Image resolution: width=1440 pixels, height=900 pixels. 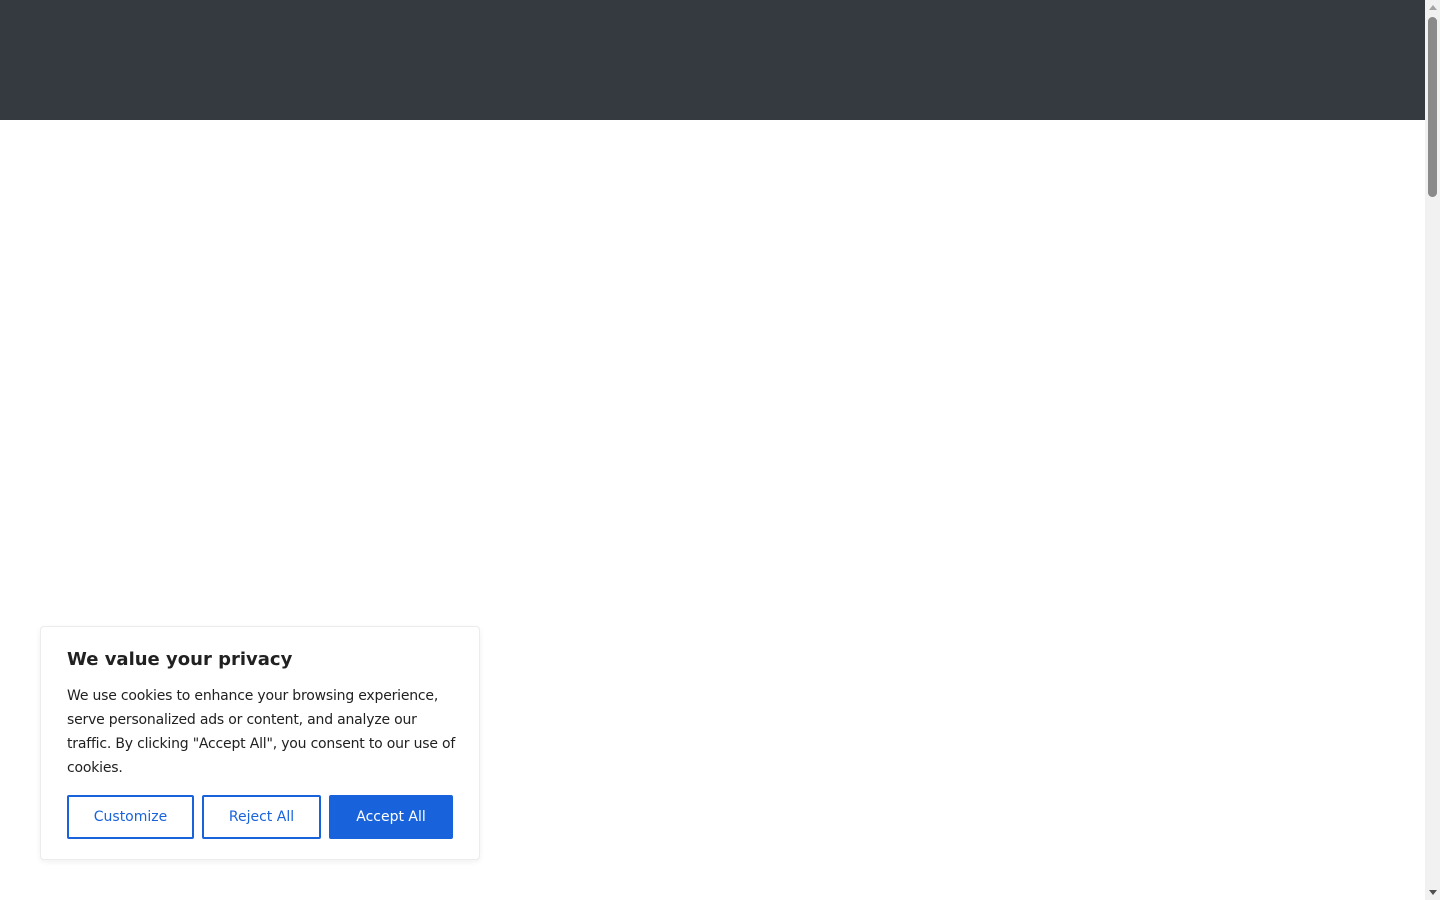 What do you see at coordinates (1432, 107) in the screenshot?
I see `scrollbar-thumb` at bounding box center [1432, 107].